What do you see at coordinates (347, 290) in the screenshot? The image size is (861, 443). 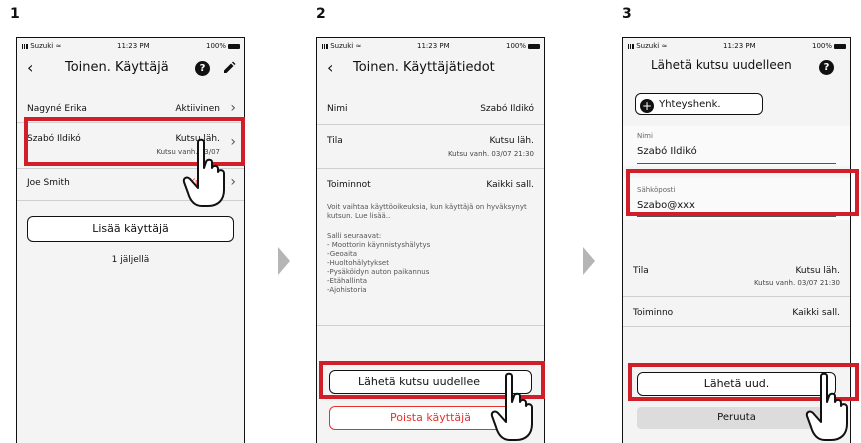 I see `list-item: -Ajohistoria` at bounding box center [347, 290].